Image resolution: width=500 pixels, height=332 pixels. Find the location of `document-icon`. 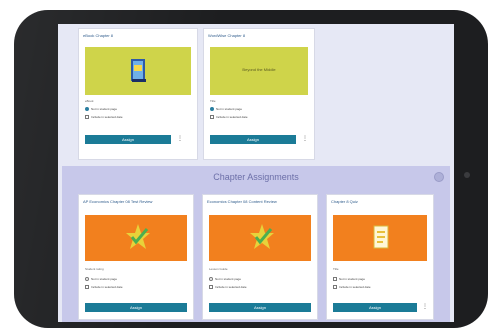

document-icon is located at coordinates (381, 237).